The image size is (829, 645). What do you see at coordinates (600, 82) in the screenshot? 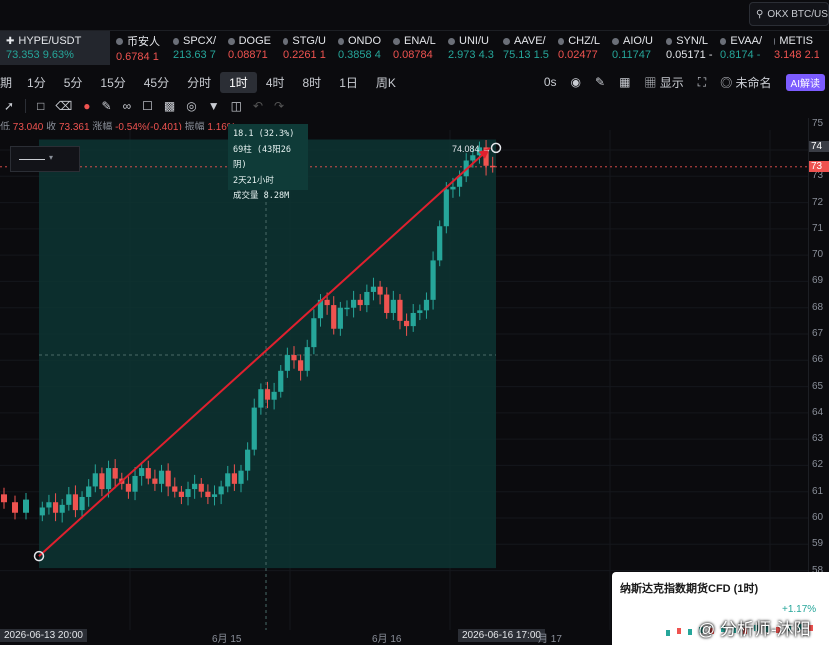
I see `pencil-icon: ✎` at bounding box center [600, 82].